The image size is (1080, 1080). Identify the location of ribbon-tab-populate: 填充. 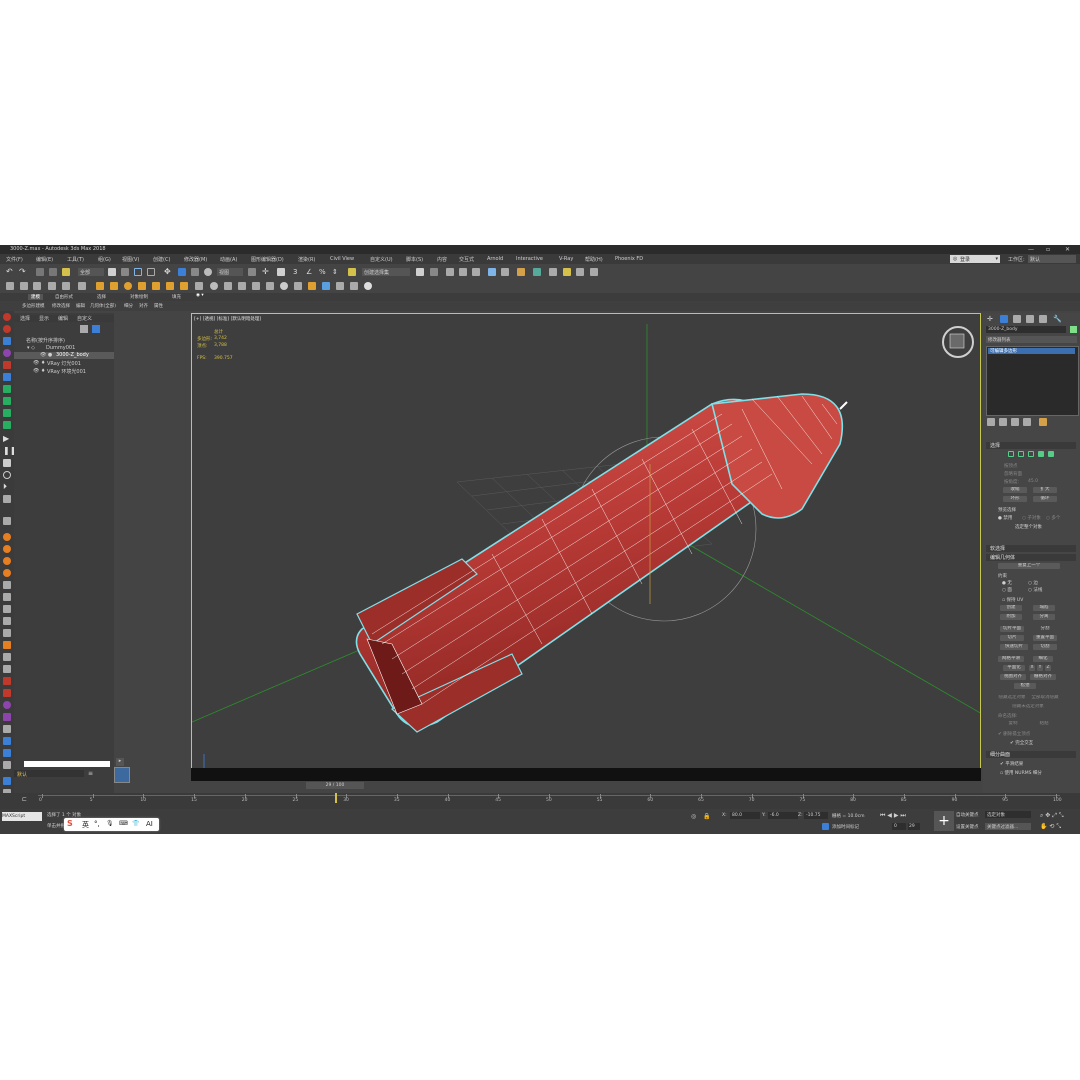
(176, 297).